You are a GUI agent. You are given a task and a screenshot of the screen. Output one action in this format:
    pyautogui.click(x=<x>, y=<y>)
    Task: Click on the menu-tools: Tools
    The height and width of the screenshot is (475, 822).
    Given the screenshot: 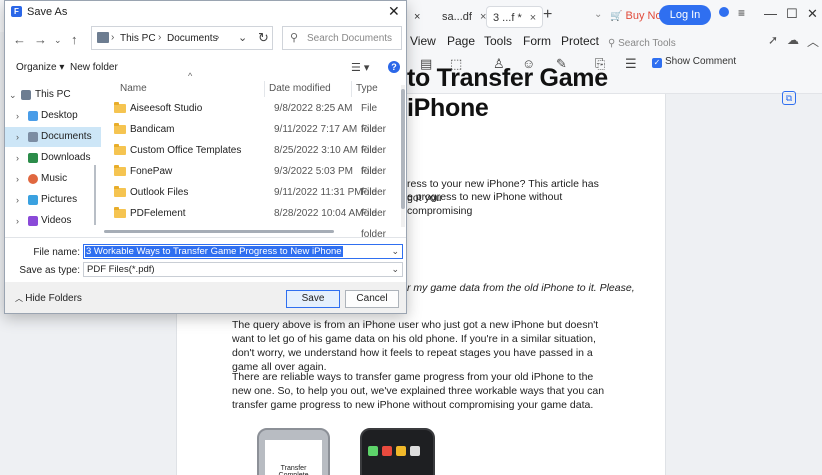 What is the action you would take?
    pyautogui.click(x=498, y=41)
    